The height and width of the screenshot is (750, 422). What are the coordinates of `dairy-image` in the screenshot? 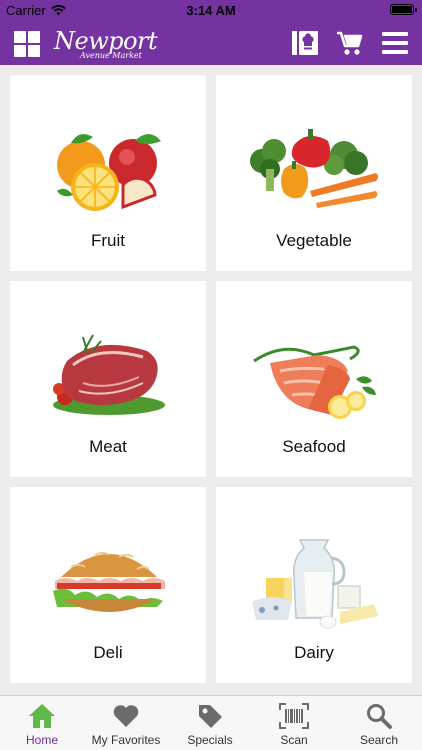 It's located at (314, 582).